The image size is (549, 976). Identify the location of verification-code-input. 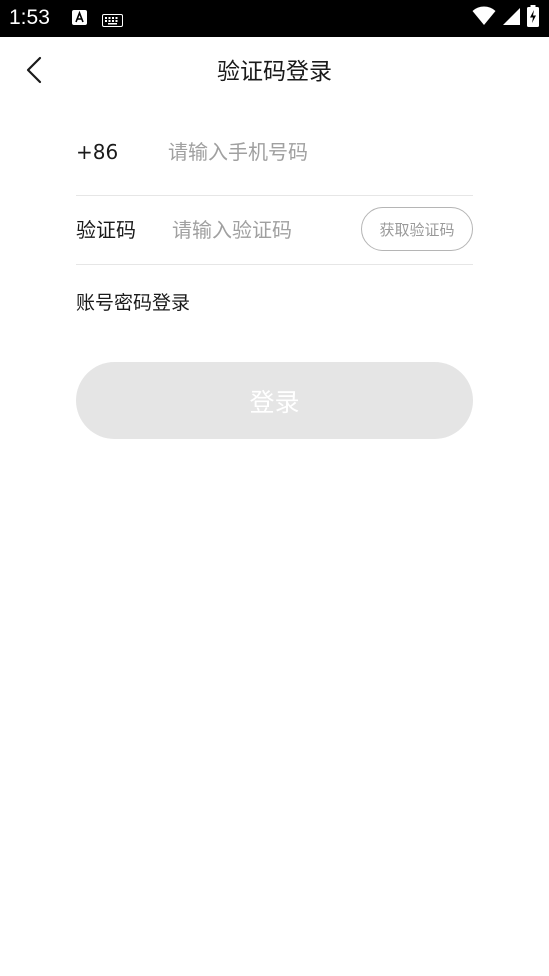
(262, 230).